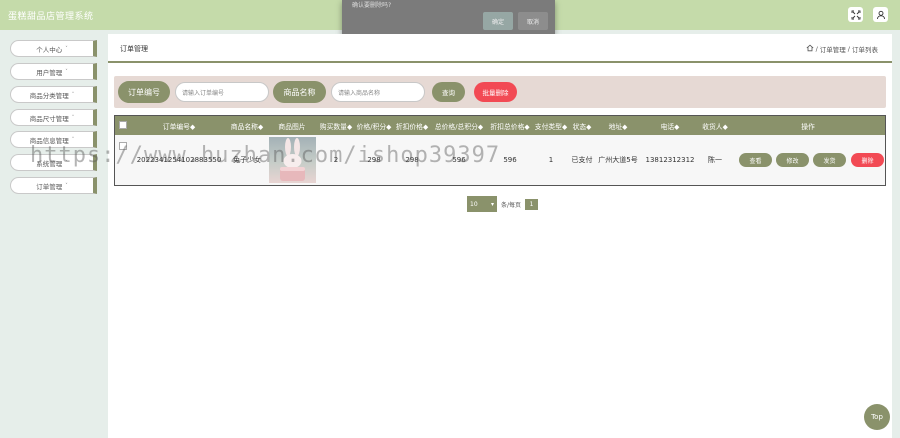 The height and width of the screenshot is (438, 900). Describe the element at coordinates (448, 18) in the screenshot. I see `confirm-dialog: 确认要删除吗? 确定 取消` at that location.